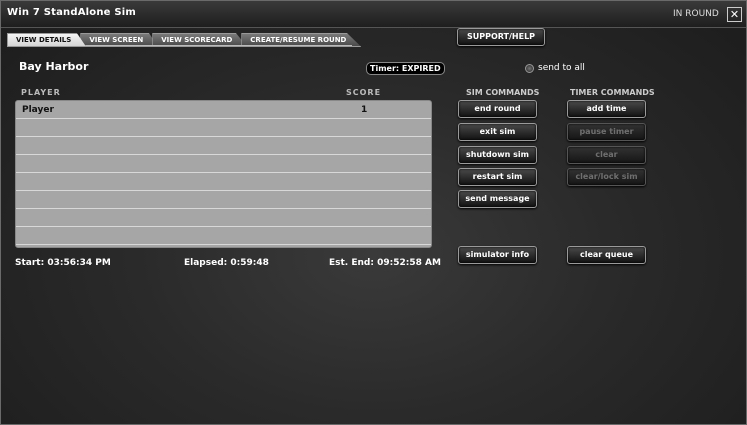  What do you see at coordinates (503, 92) in the screenshot?
I see `sim-commands-heading: SIM COMMANDS` at bounding box center [503, 92].